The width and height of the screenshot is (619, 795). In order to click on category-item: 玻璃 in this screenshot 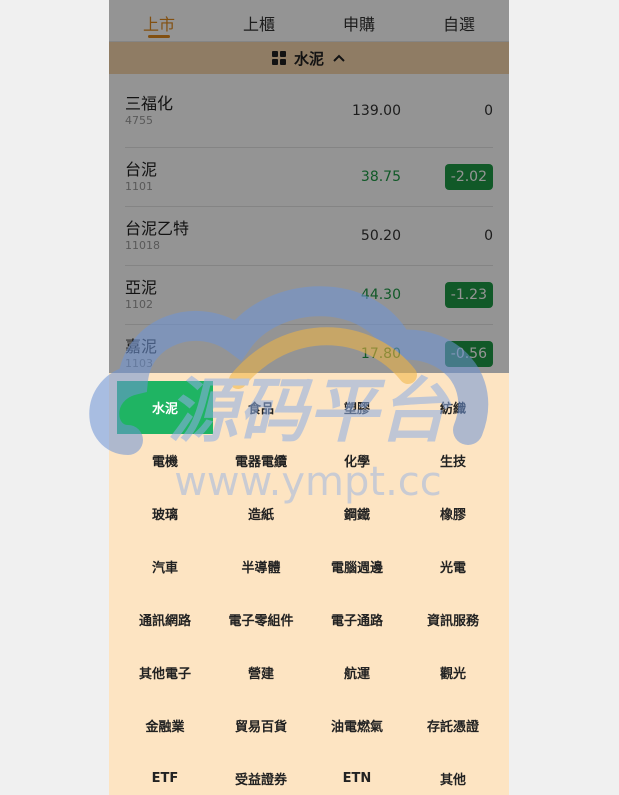, I will do `click(165, 513)`.